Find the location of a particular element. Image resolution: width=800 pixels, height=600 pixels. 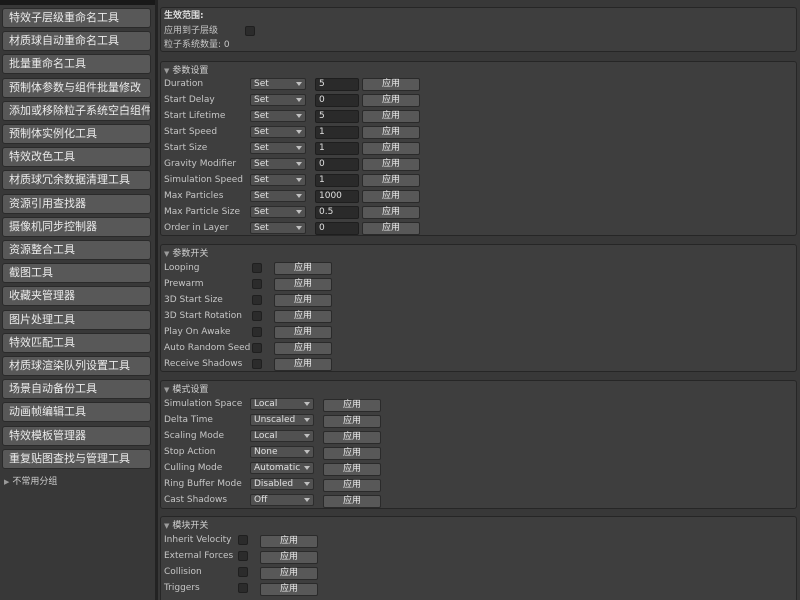

tool-button: 收藏夹管理器 is located at coordinates (76, 296).